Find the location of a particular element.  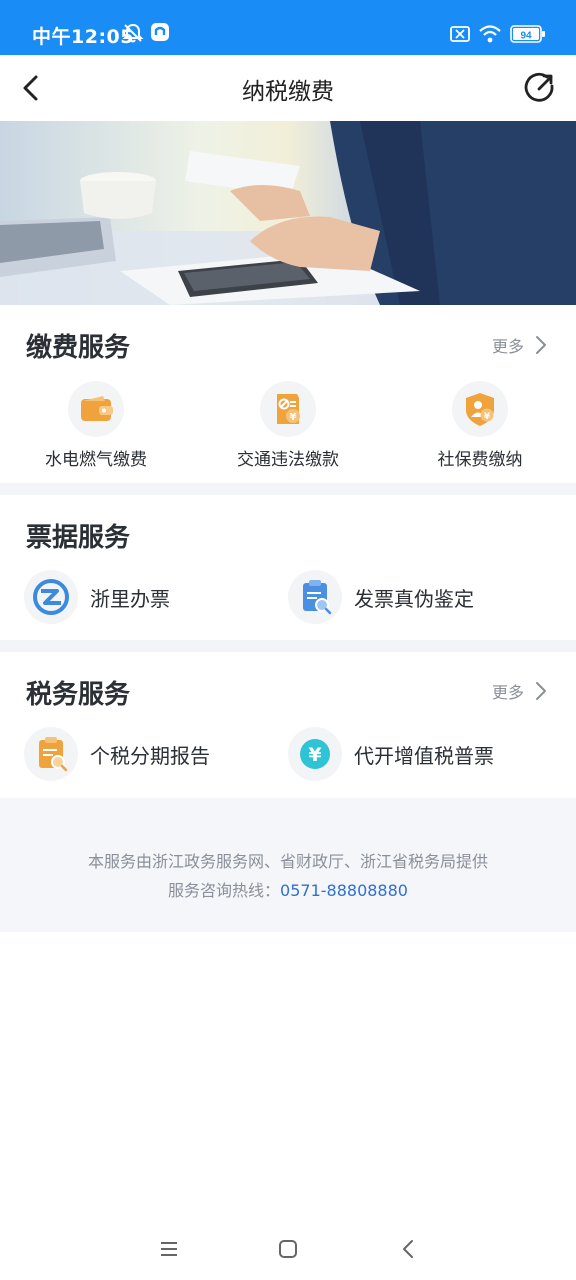

fee-services-section: 缴费服务 更多 水电燃气缴费 ¥ 交通违法缴款 ¥ 社保费缴纳 is located at coordinates (288, 394).